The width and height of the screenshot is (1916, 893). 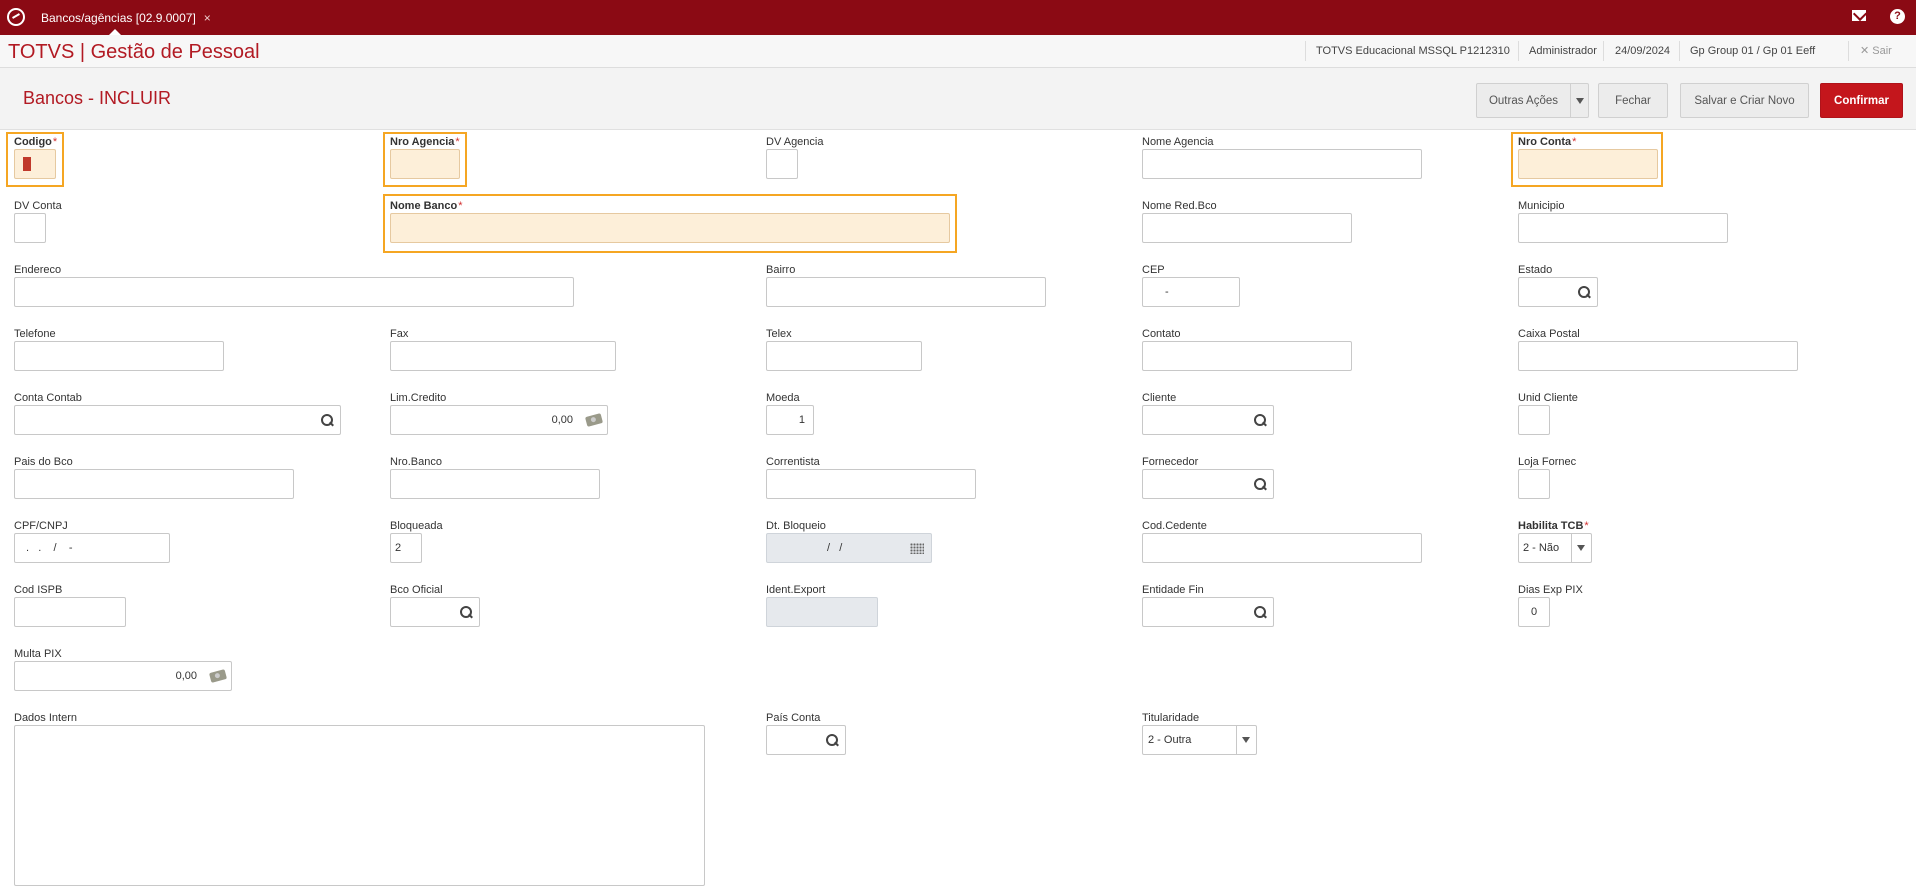 I want to click on habilita-tcb-label: Habilita TCB, so click(x=1551, y=526).